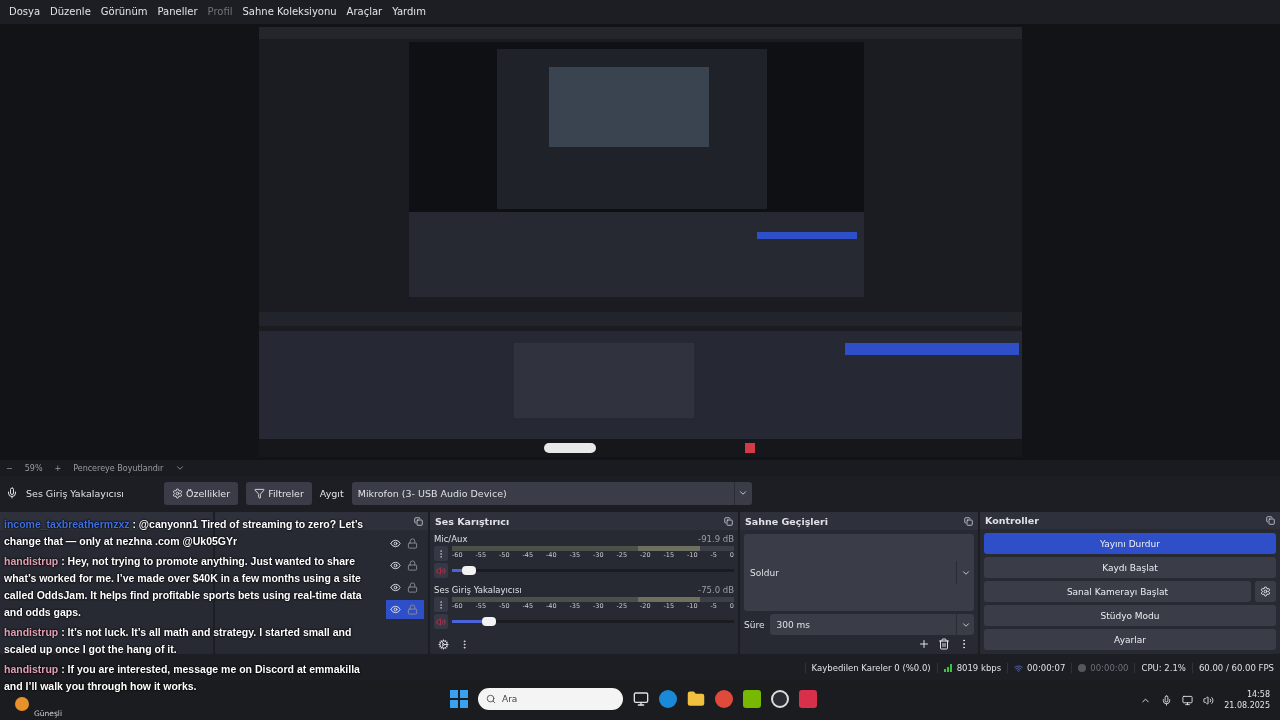  I want to click on channel-name: Ses Giriş Yakalayıcısı, so click(478, 590).